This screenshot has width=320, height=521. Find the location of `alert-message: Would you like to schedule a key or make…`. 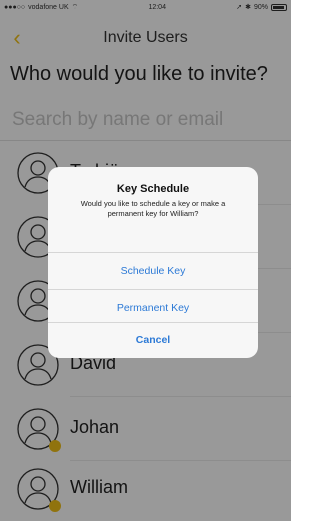

alert-message: Would you like to schedule a key or make… is located at coordinates (153, 208).